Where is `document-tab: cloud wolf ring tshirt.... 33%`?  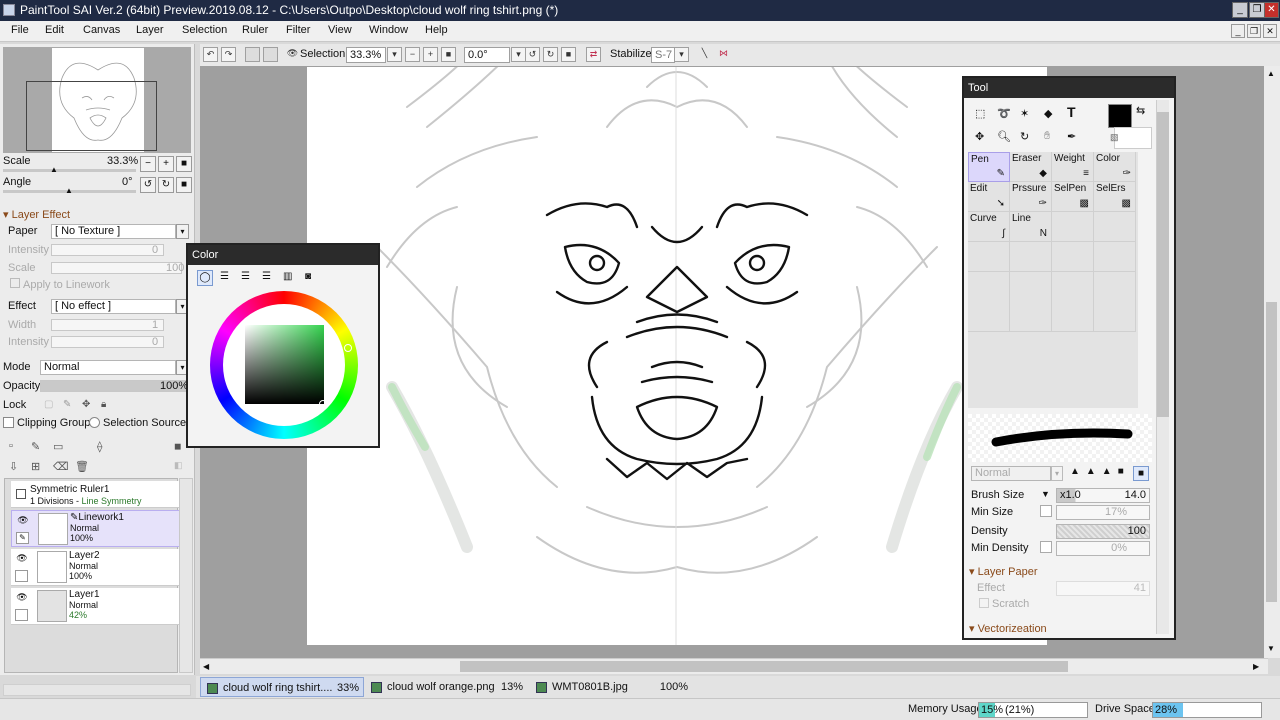
document-tab: cloud wolf ring tshirt.... 33% is located at coordinates (282, 687).